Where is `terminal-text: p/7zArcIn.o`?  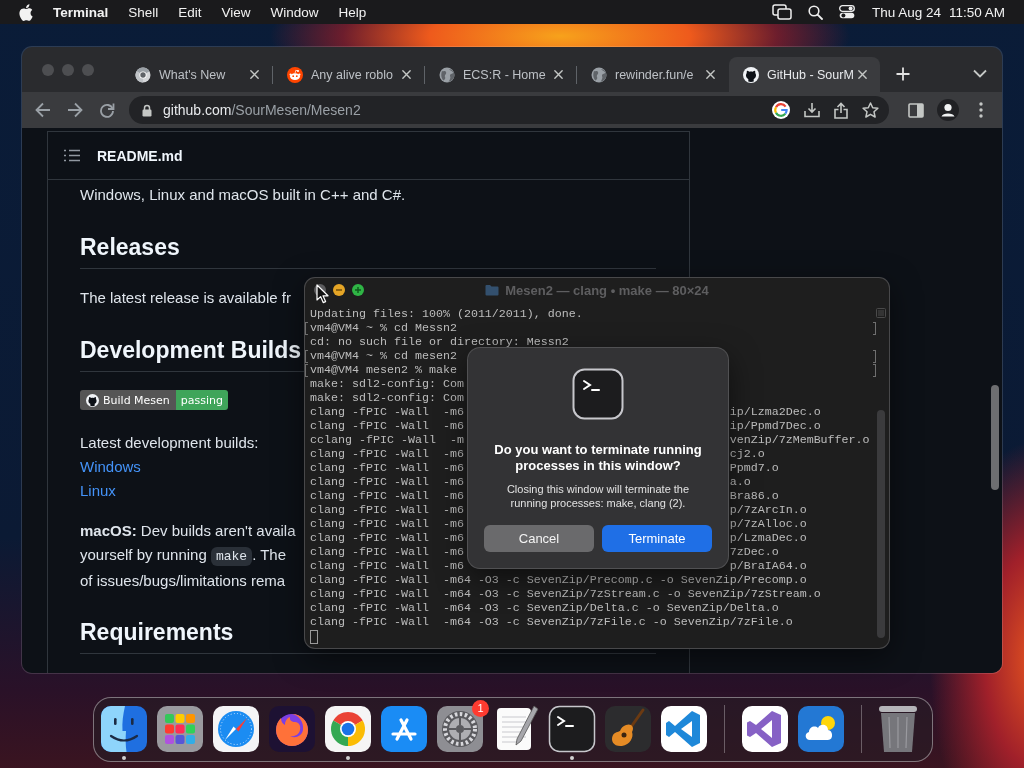
terminal-text: p/7zArcIn.o is located at coordinates (768, 510).